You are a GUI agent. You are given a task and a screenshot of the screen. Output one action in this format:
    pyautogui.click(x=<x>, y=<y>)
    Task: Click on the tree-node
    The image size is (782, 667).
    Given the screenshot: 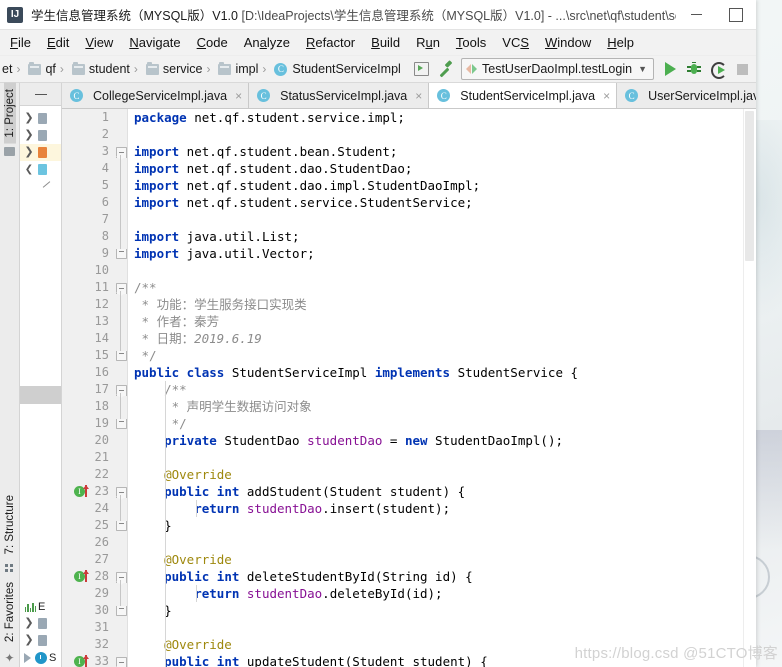 What is the action you would take?
    pyautogui.click(x=40, y=186)
    